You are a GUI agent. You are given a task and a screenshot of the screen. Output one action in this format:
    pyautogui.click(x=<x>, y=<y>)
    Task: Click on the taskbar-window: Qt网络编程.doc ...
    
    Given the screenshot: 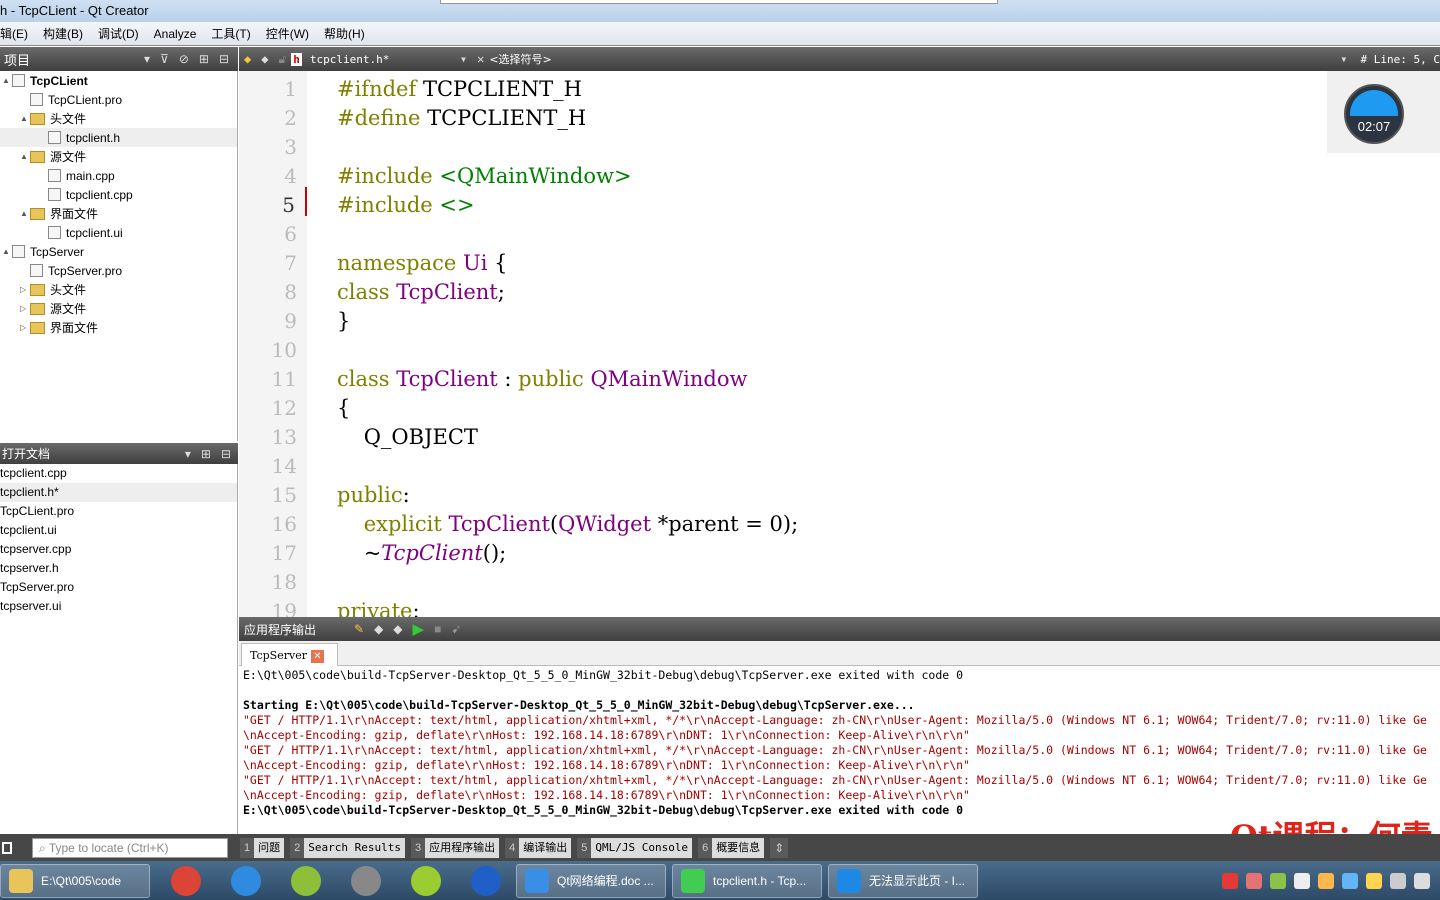 What is the action you would take?
    pyautogui.click(x=591, y=880)
    